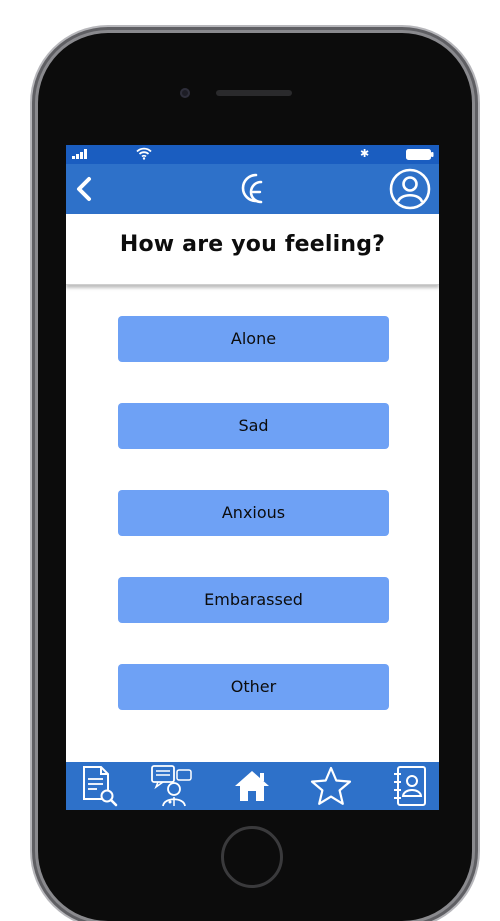  What do you see at coordinates (252, 244) in the screenshot?
I see `page-title: How are you feeling?` at bounding box center [252, 244].